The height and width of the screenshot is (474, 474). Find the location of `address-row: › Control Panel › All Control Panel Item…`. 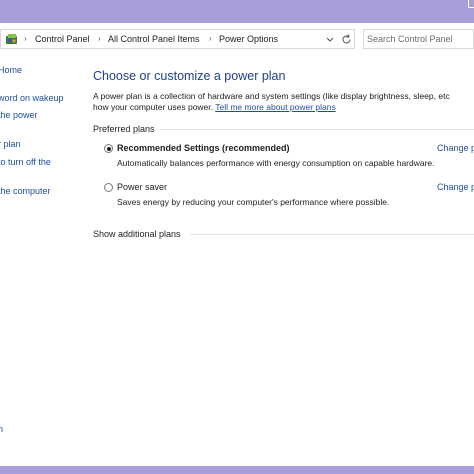

address-row: › Control Panel › All Control Panel Item… is located at coordinates (237, 38).